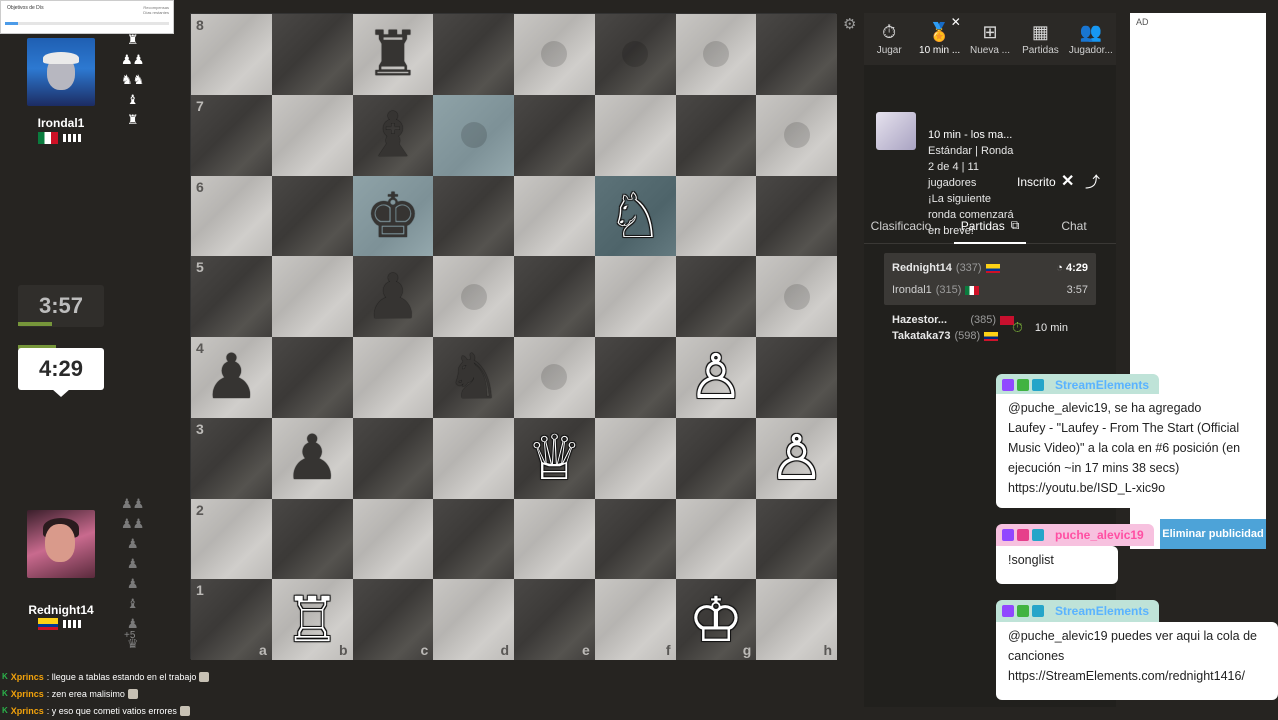 The image size is (1278, 720). Describe the element at coordinates (554, 296) in the screenshot. I see `square-e5` at that location.